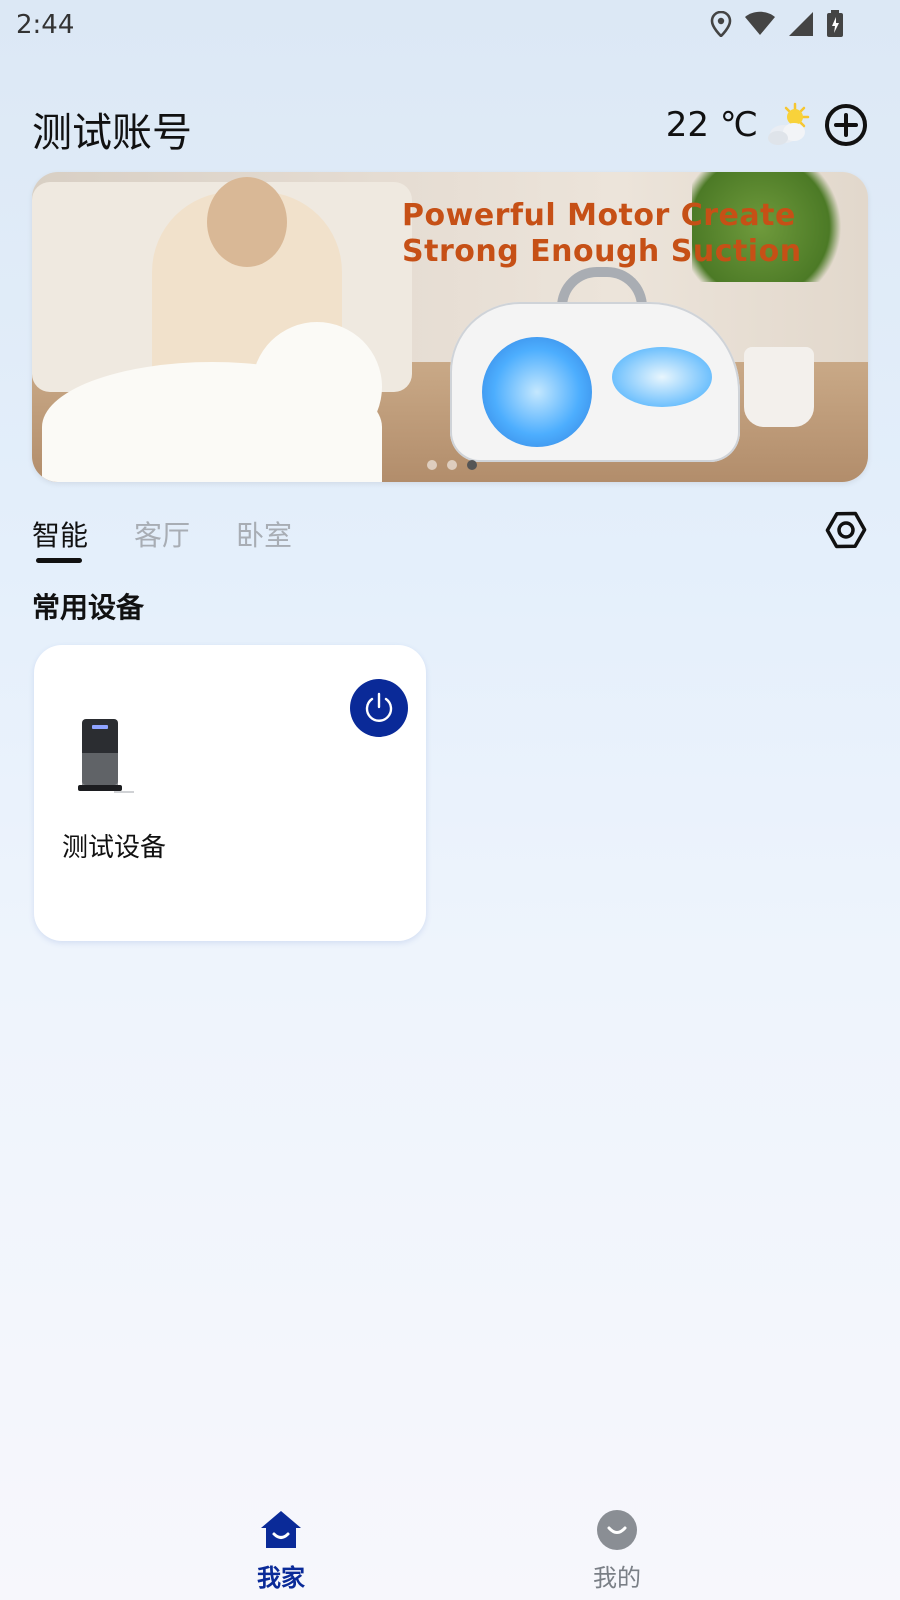  I want to click on room-tabs: 智能 客厅 卧室, so click(162, 538).